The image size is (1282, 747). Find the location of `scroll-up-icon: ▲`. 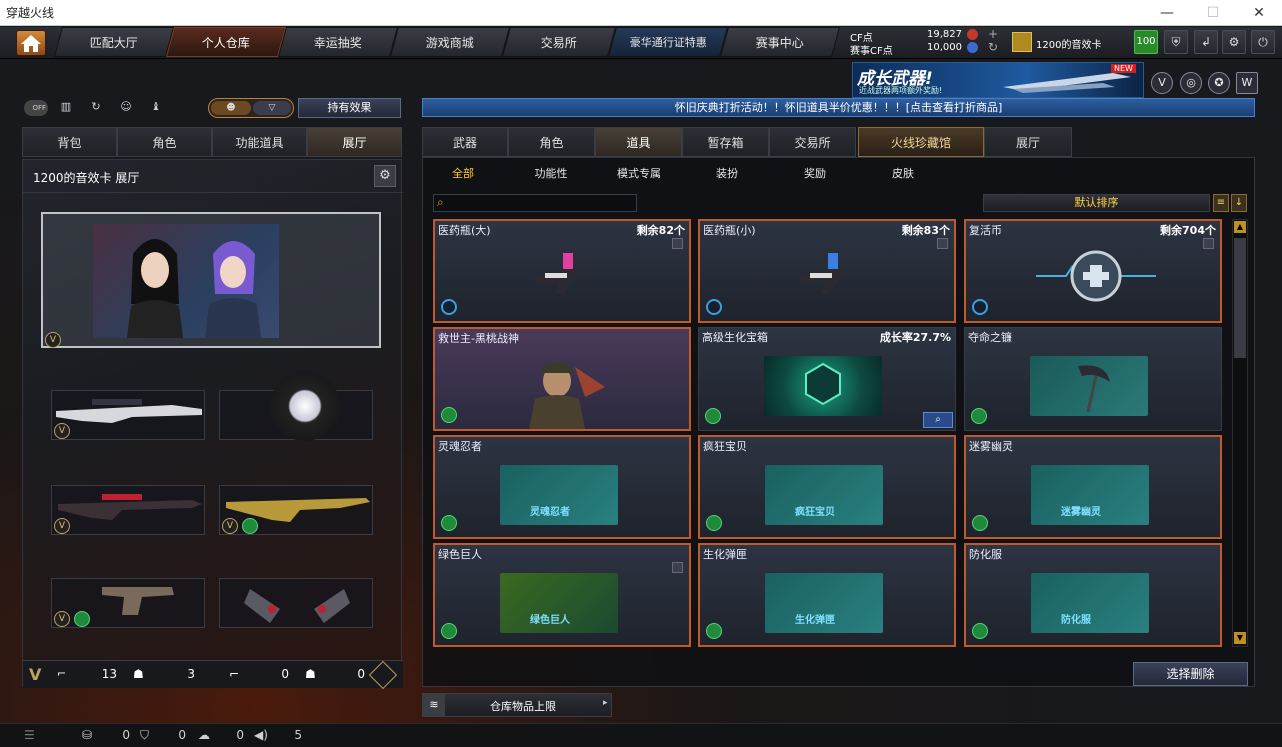

scroll-up-icon: ▲ is located at coordinates (1240, 227).